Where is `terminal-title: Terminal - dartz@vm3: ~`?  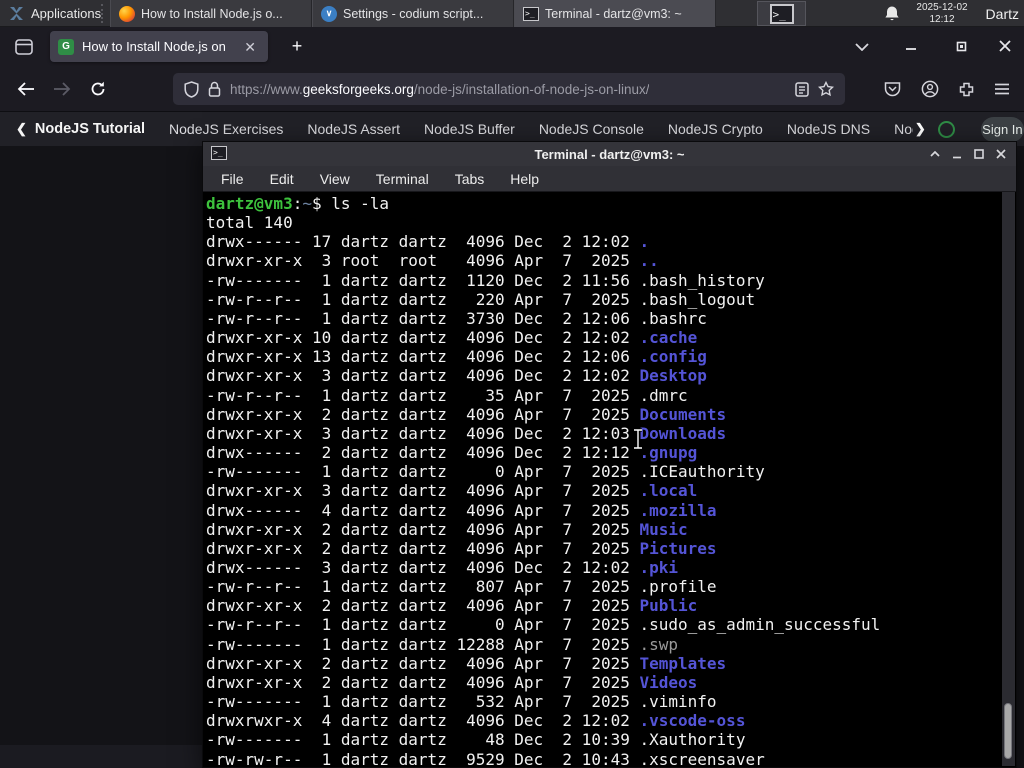
terminal-title: Terminal - dartz@vm3: ~ is located at coordinates (609, 154).